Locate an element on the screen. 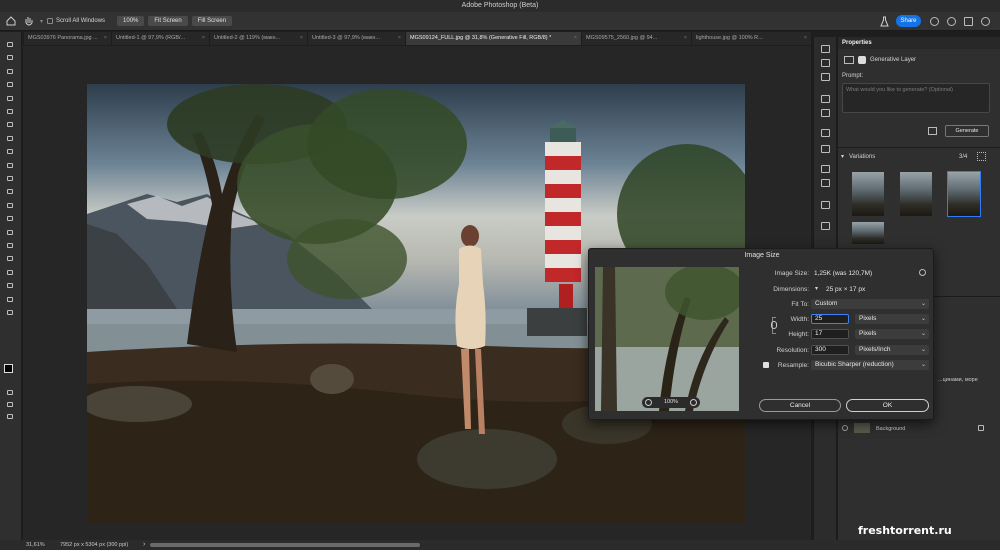 The width and height of the screenshot is (1000, 550). gradient-tool-icon is located at coordinates (10, 205).